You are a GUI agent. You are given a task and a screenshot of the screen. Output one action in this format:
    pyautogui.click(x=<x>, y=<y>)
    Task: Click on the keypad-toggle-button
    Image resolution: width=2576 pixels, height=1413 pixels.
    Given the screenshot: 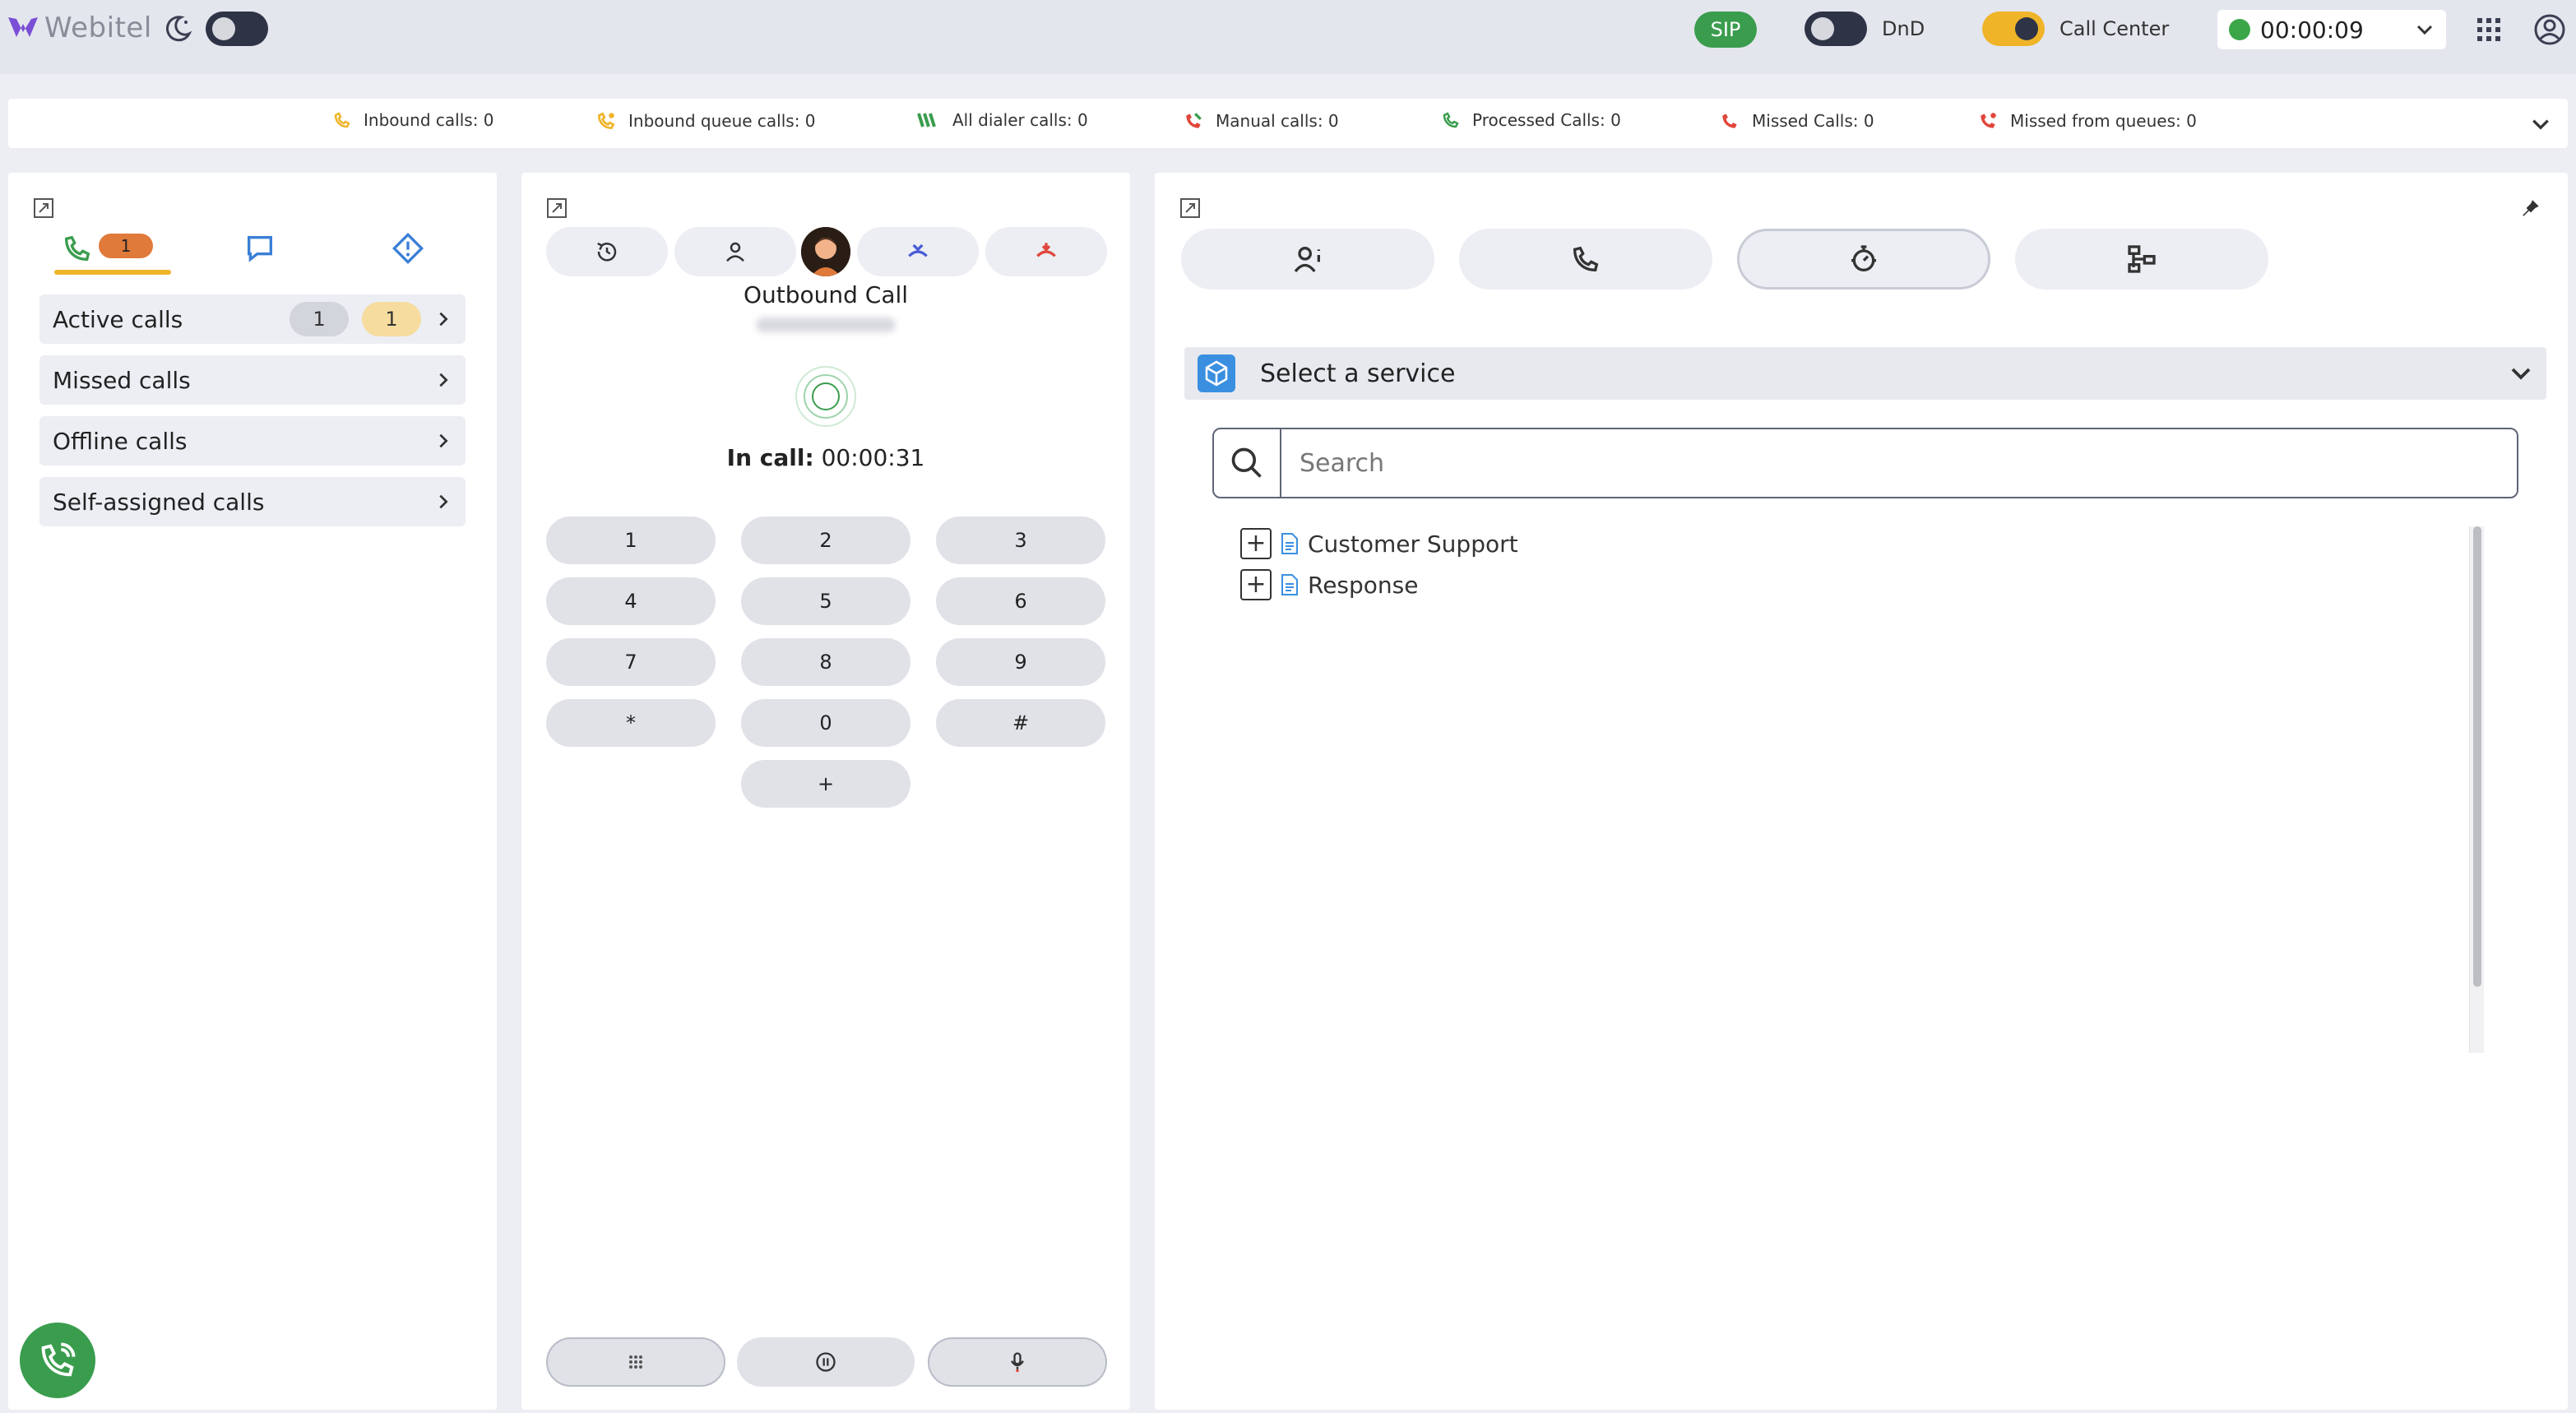 What is the action you would take?
    pyautogui.click(x=636, y=1362)
    